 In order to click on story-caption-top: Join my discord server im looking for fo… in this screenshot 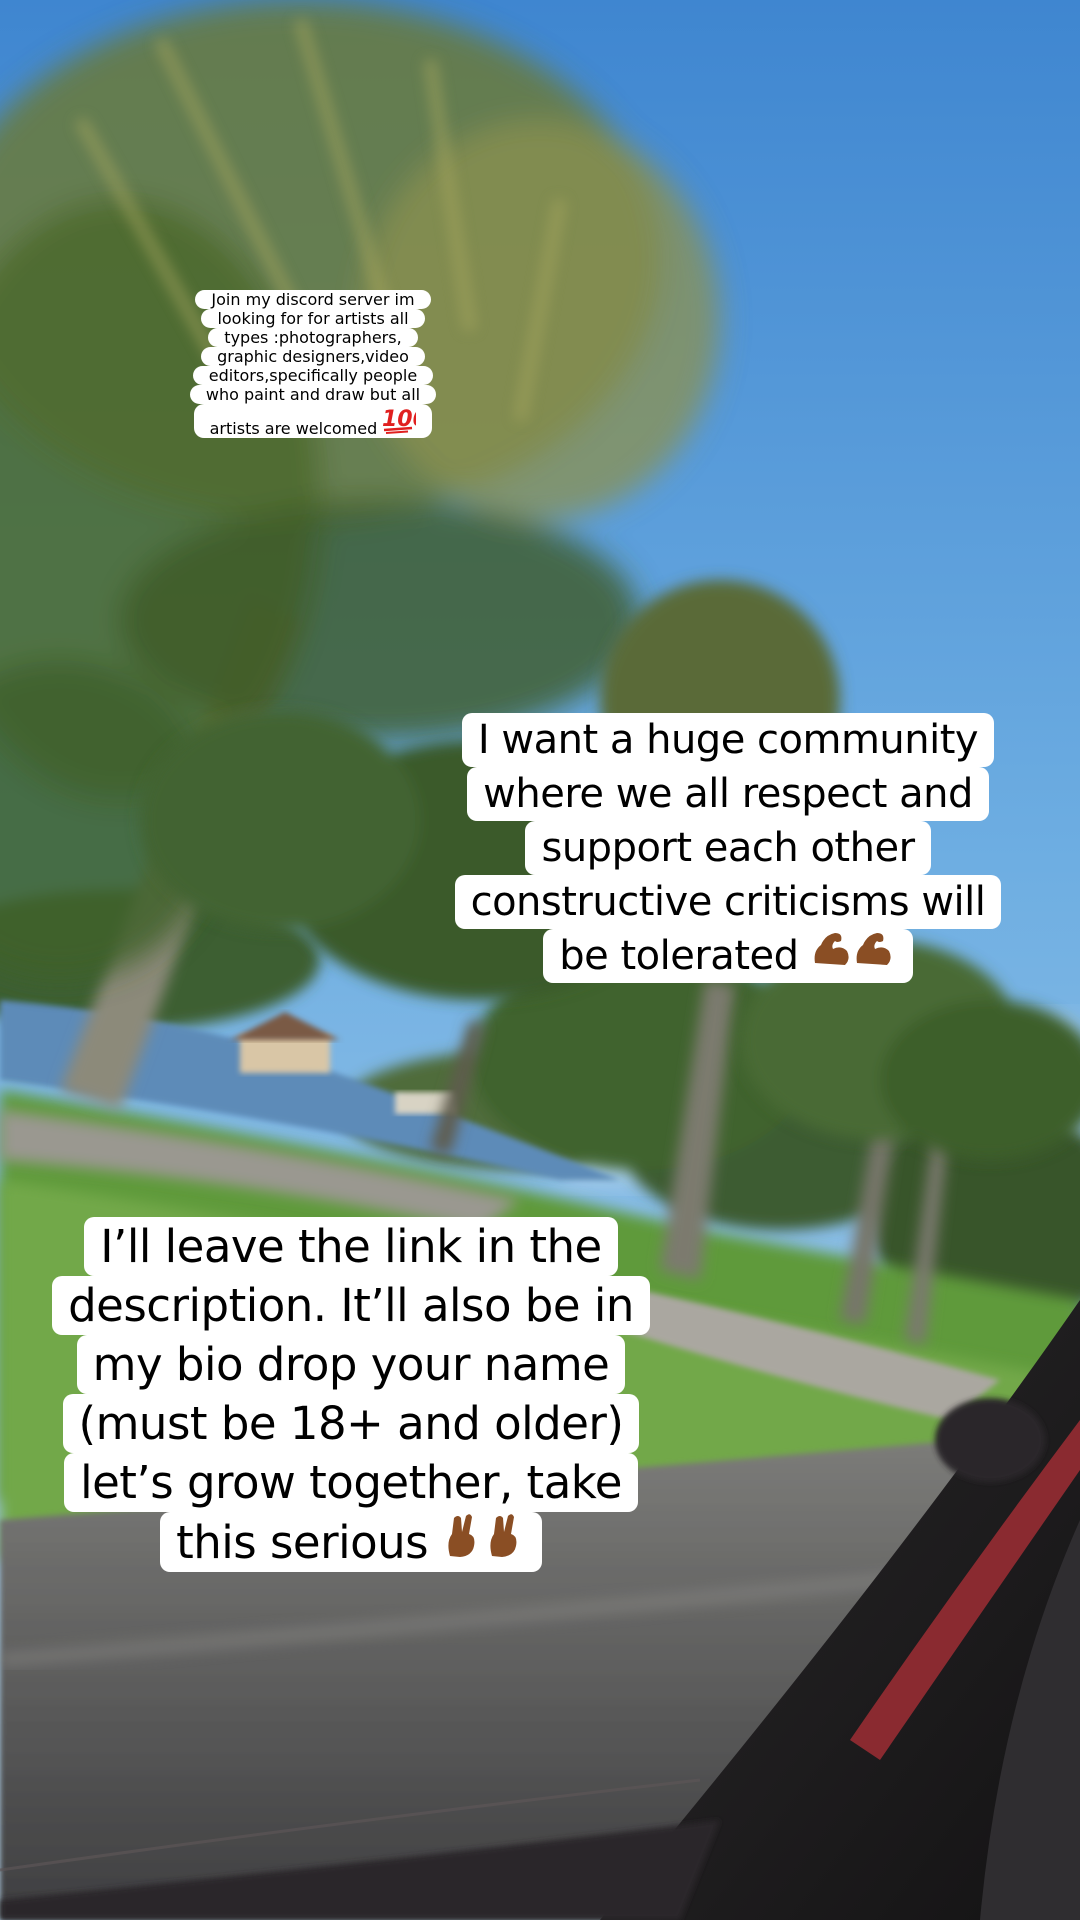, I will do `click(313, 364)`.